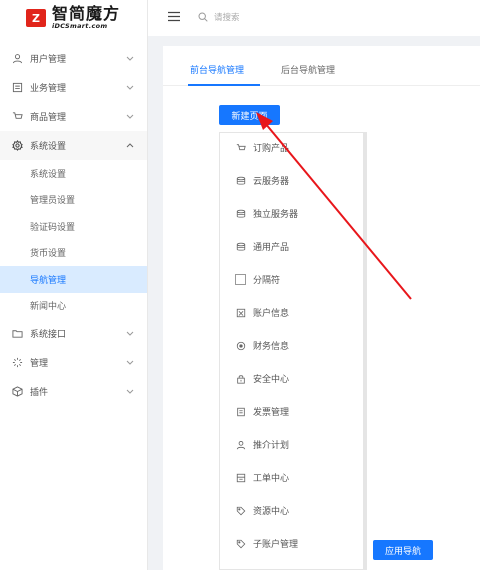  Describe the element at coordinates (240, 477) in the screenshot. I see `ticket-icon` at that location.